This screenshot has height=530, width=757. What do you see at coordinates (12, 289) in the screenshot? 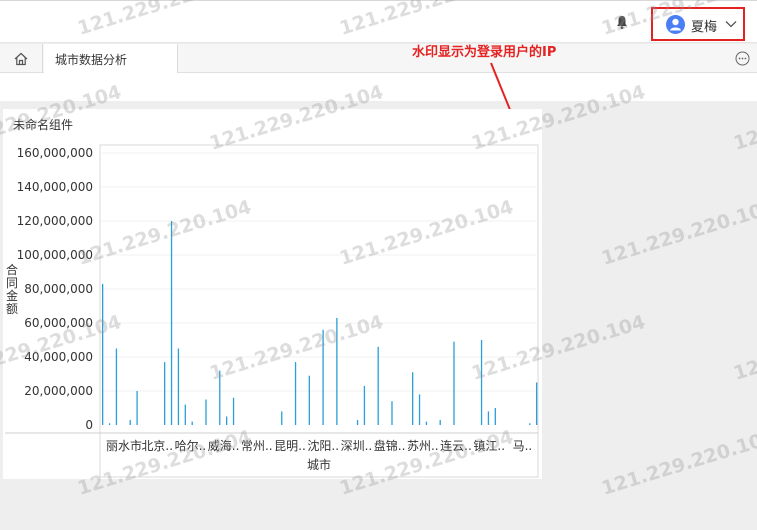
I see `y-axis-title: 合同金额` at bounding box center [12, 289].